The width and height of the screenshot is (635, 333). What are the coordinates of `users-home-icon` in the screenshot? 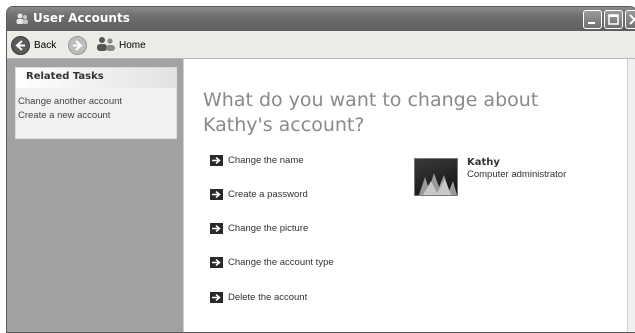 It's located at (106, 45).